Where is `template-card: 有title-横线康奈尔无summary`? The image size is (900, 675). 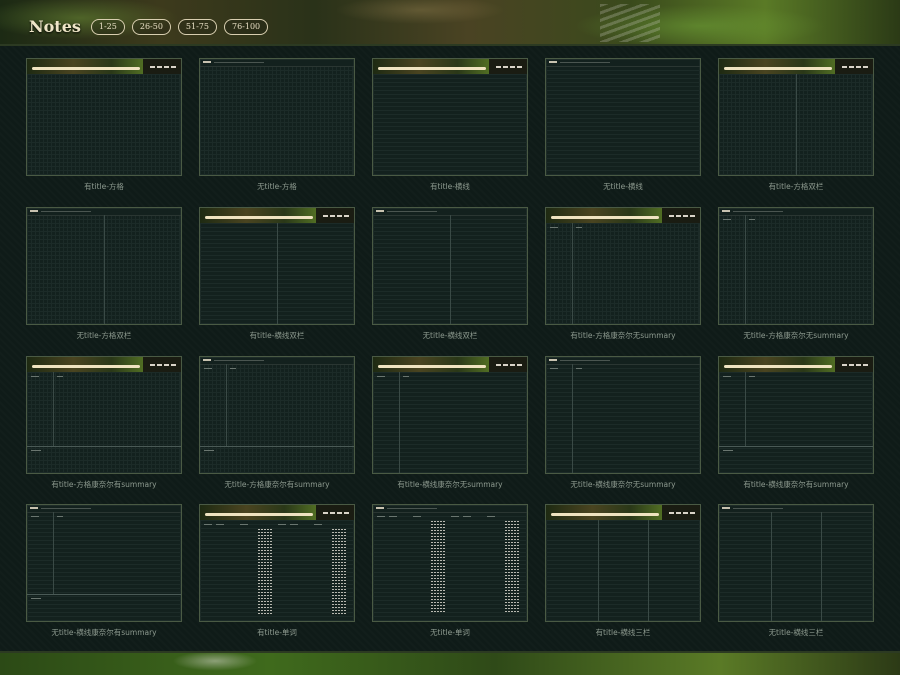
template-card: 有title-横线康奈尔无summary is located at coordinates (450, 422).